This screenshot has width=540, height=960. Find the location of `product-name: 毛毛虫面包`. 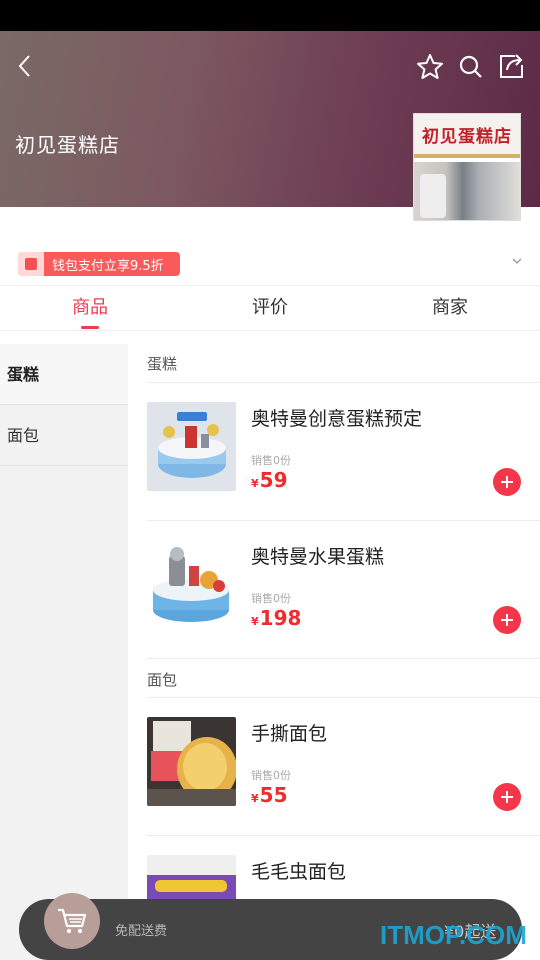

product-name: 毛毛虫面包 is located at coordinates (299, 872).